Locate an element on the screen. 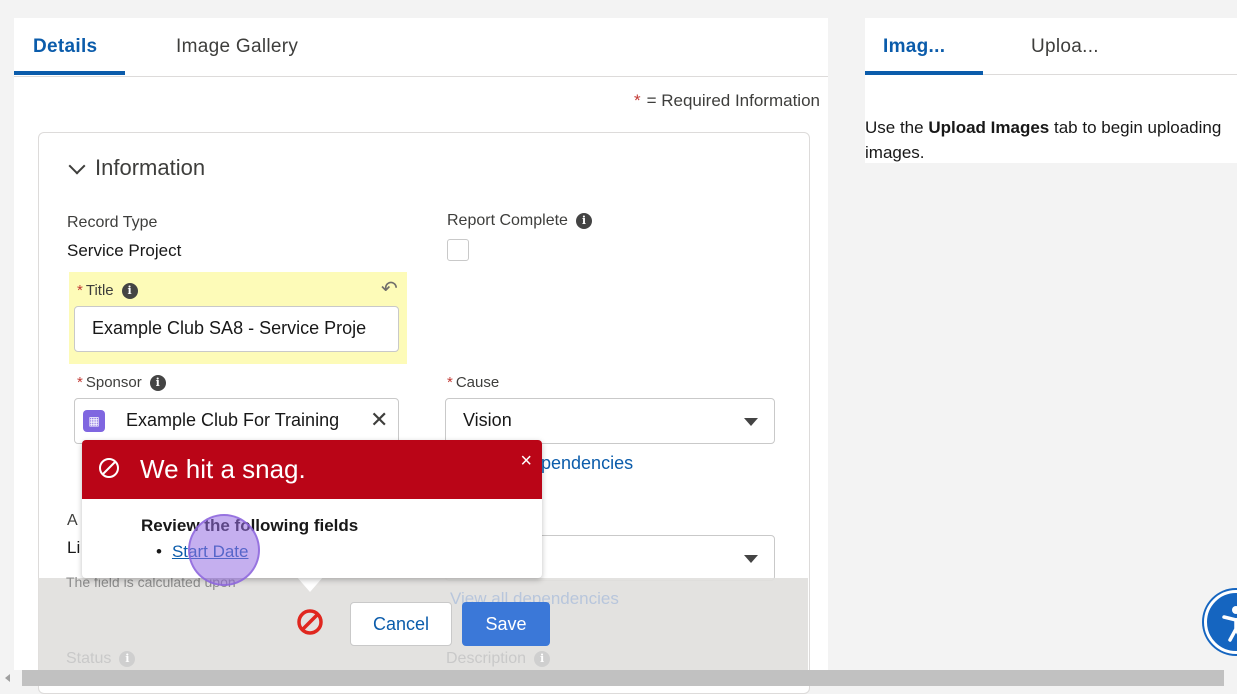  description-label: Description i is located at coordinates (498, 659).